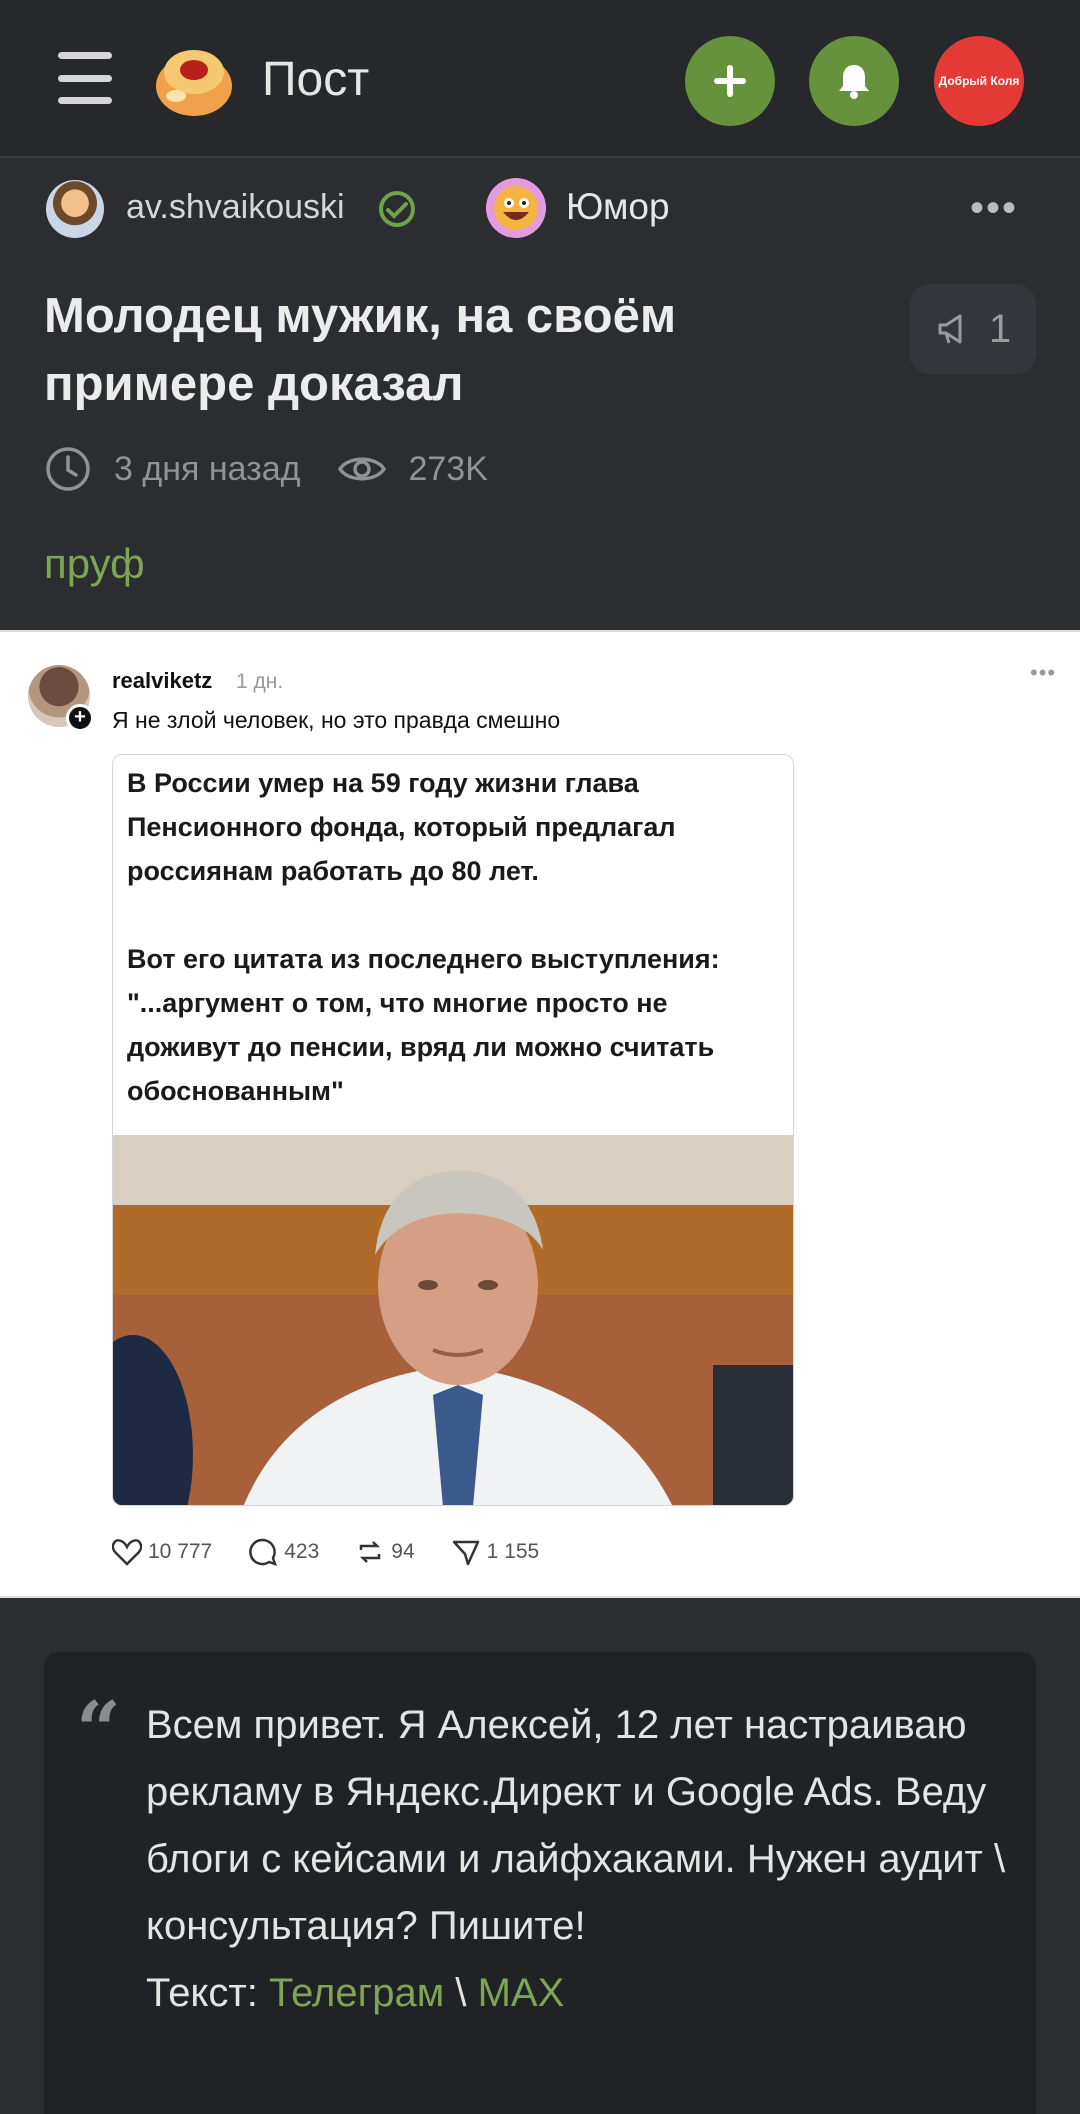  What do you see at coordinates (397, 209) in the screenshot?
I see `verified-badge-icon` at bounding box center [397, 209].